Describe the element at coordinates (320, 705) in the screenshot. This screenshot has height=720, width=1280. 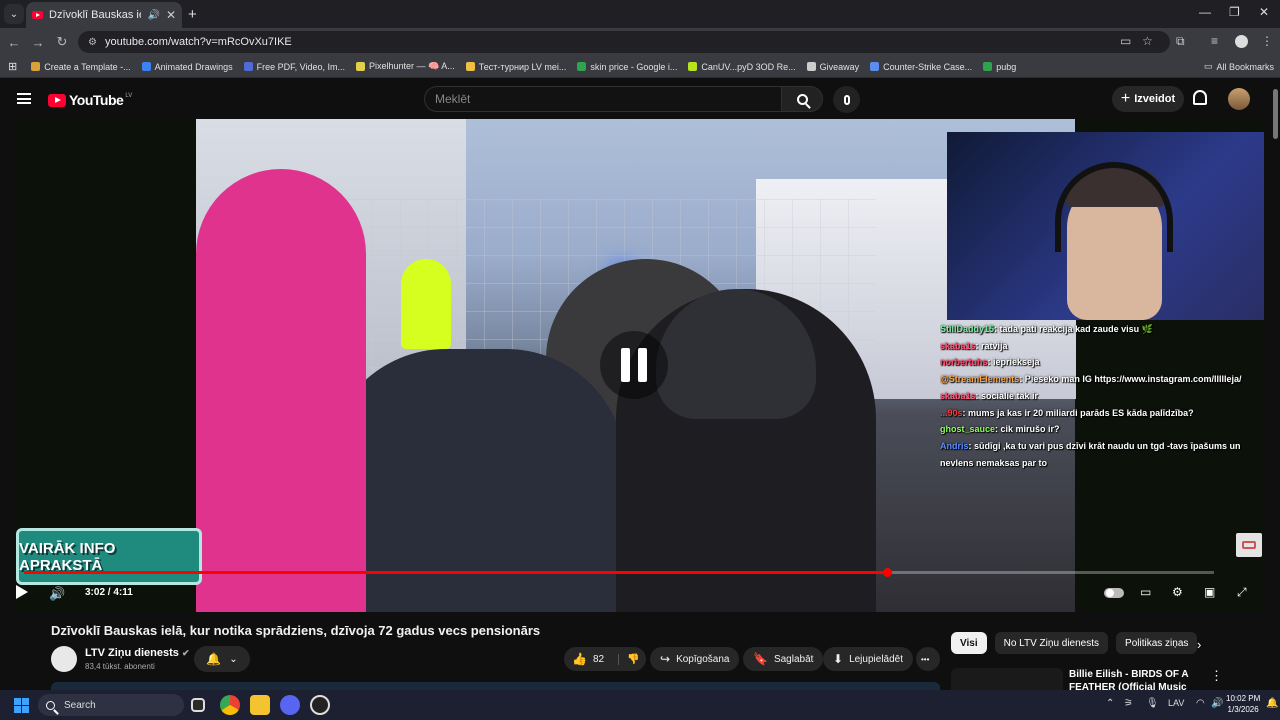
I see `obs-icon` at that location.